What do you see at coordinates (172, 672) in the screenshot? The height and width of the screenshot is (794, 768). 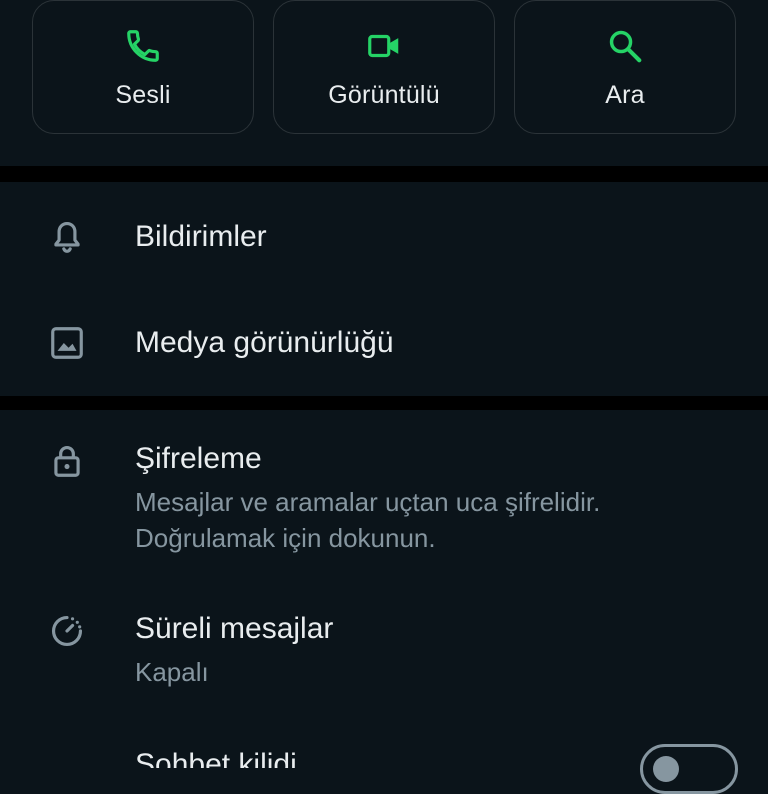 I see `disappearing-messages-status: Kapalı` at bounding box center [172, 672].